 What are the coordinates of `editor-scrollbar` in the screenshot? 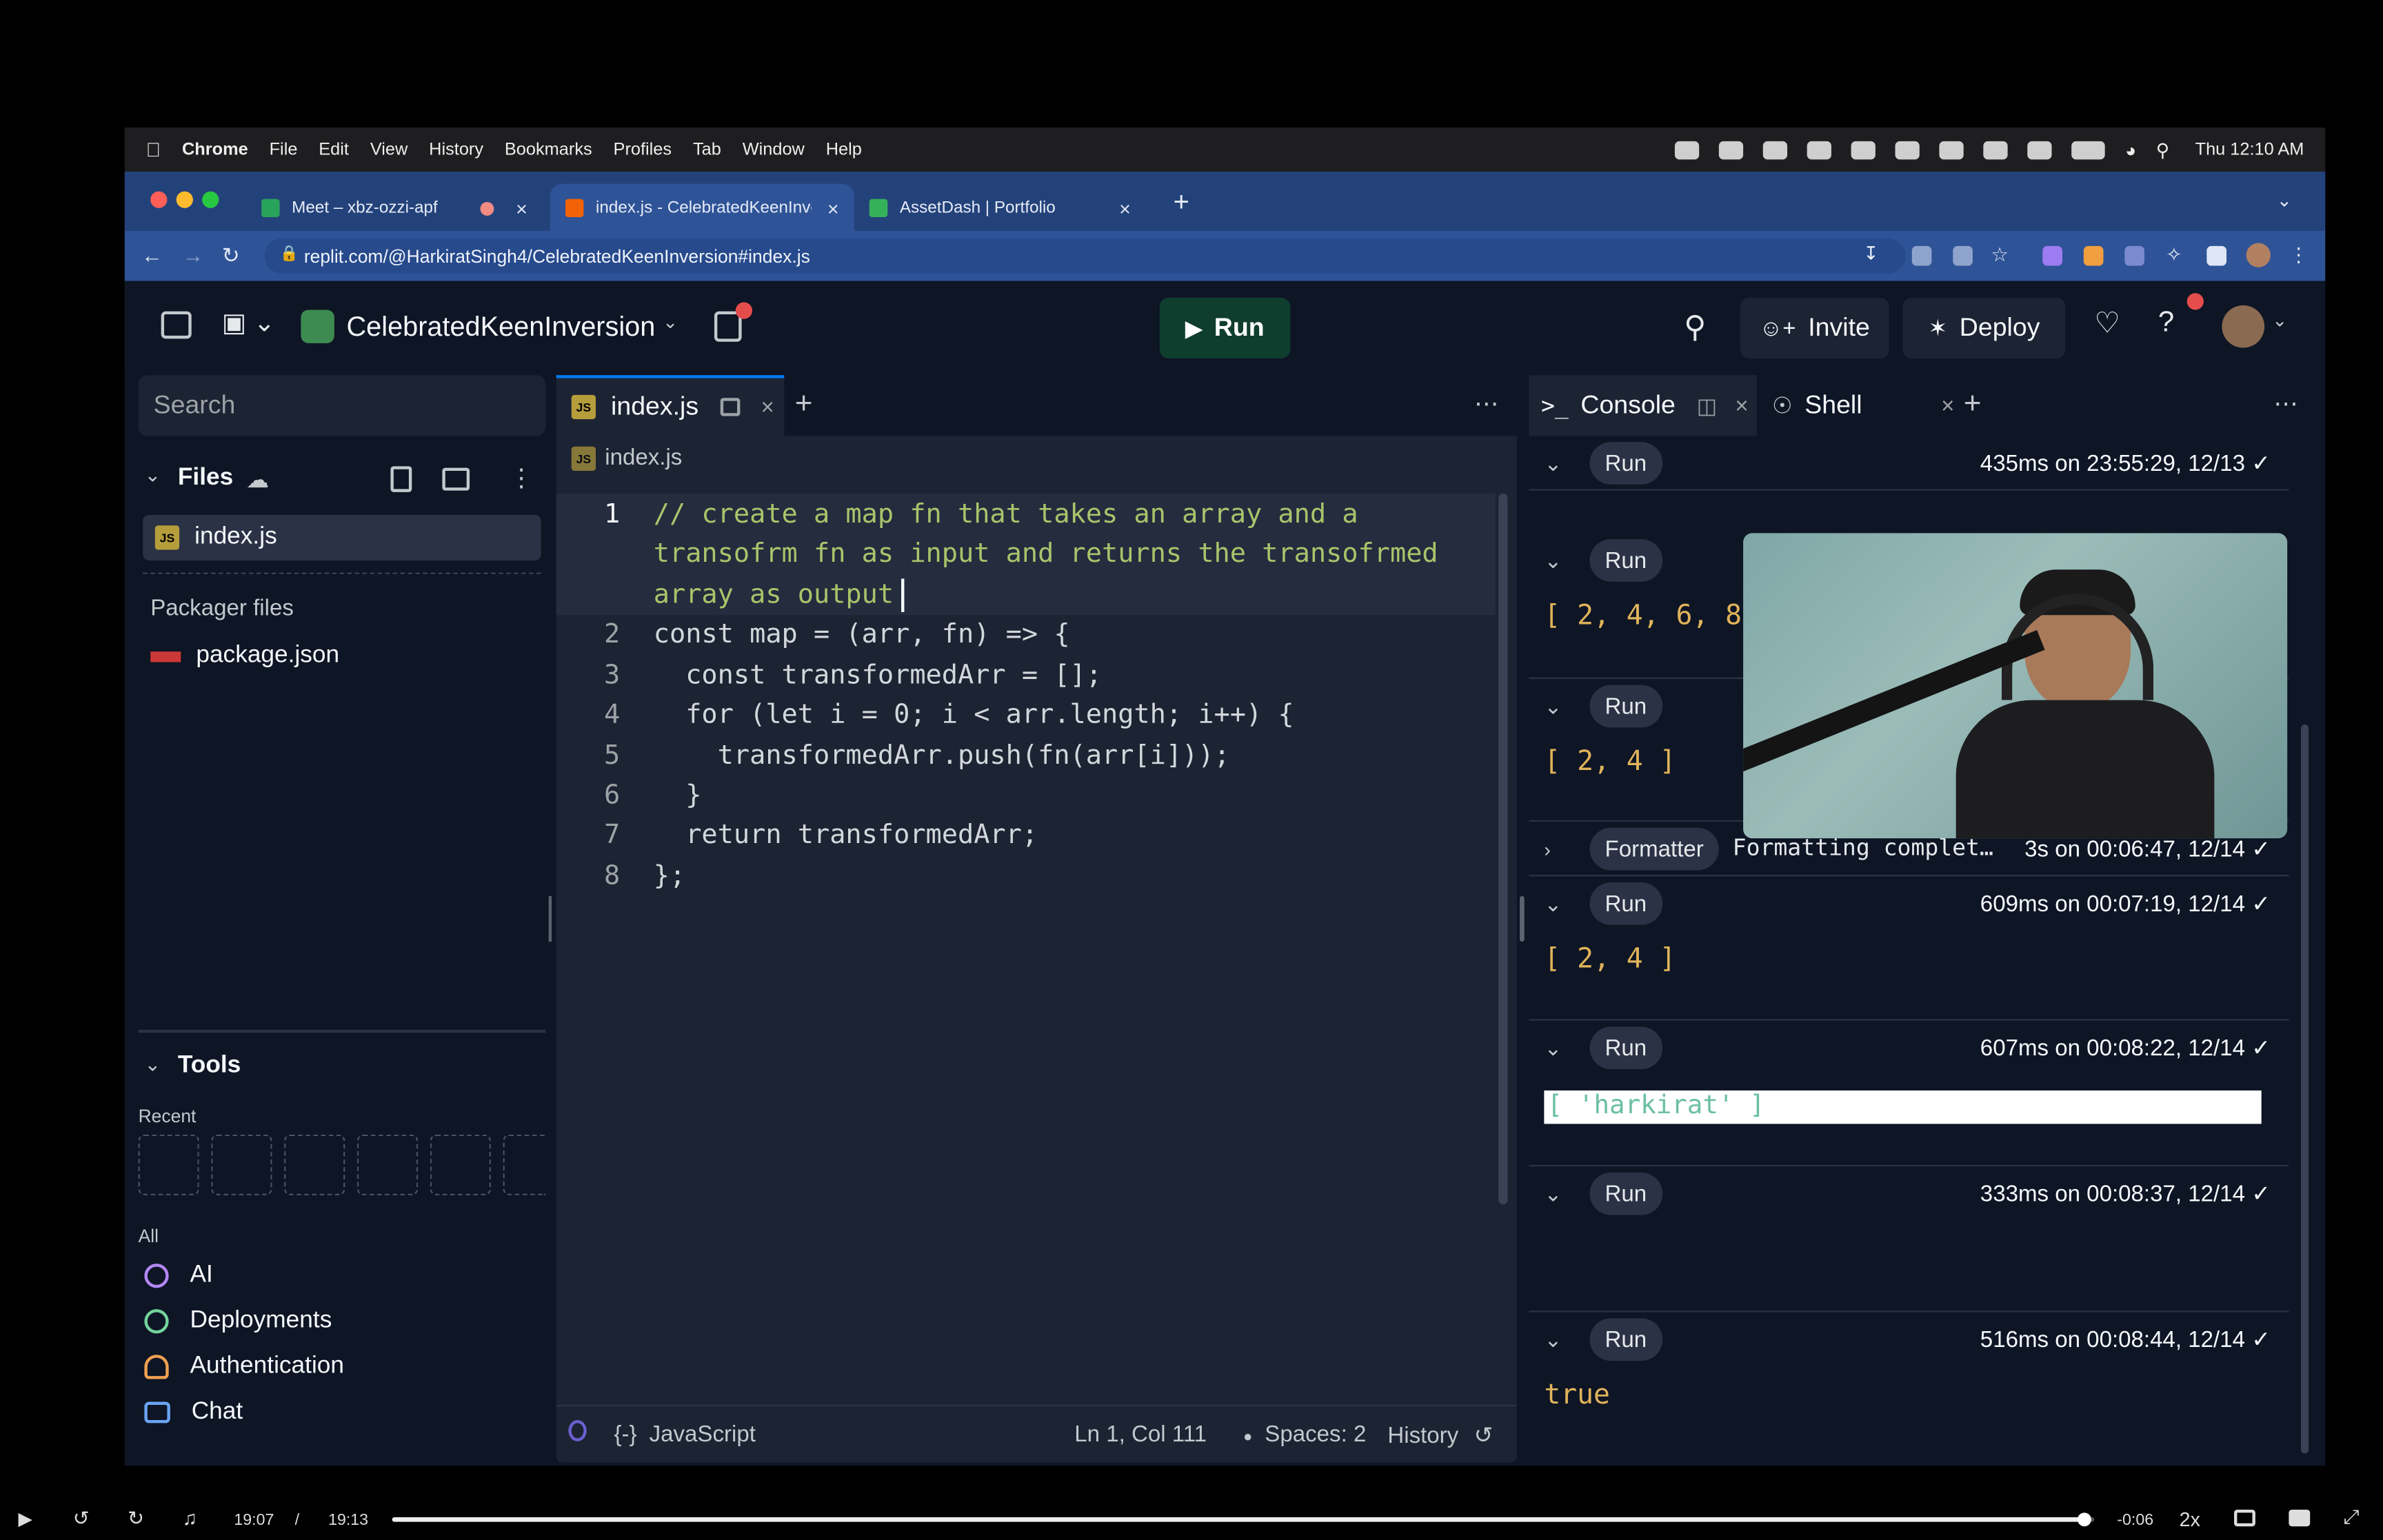 It's located at (1503, 850).